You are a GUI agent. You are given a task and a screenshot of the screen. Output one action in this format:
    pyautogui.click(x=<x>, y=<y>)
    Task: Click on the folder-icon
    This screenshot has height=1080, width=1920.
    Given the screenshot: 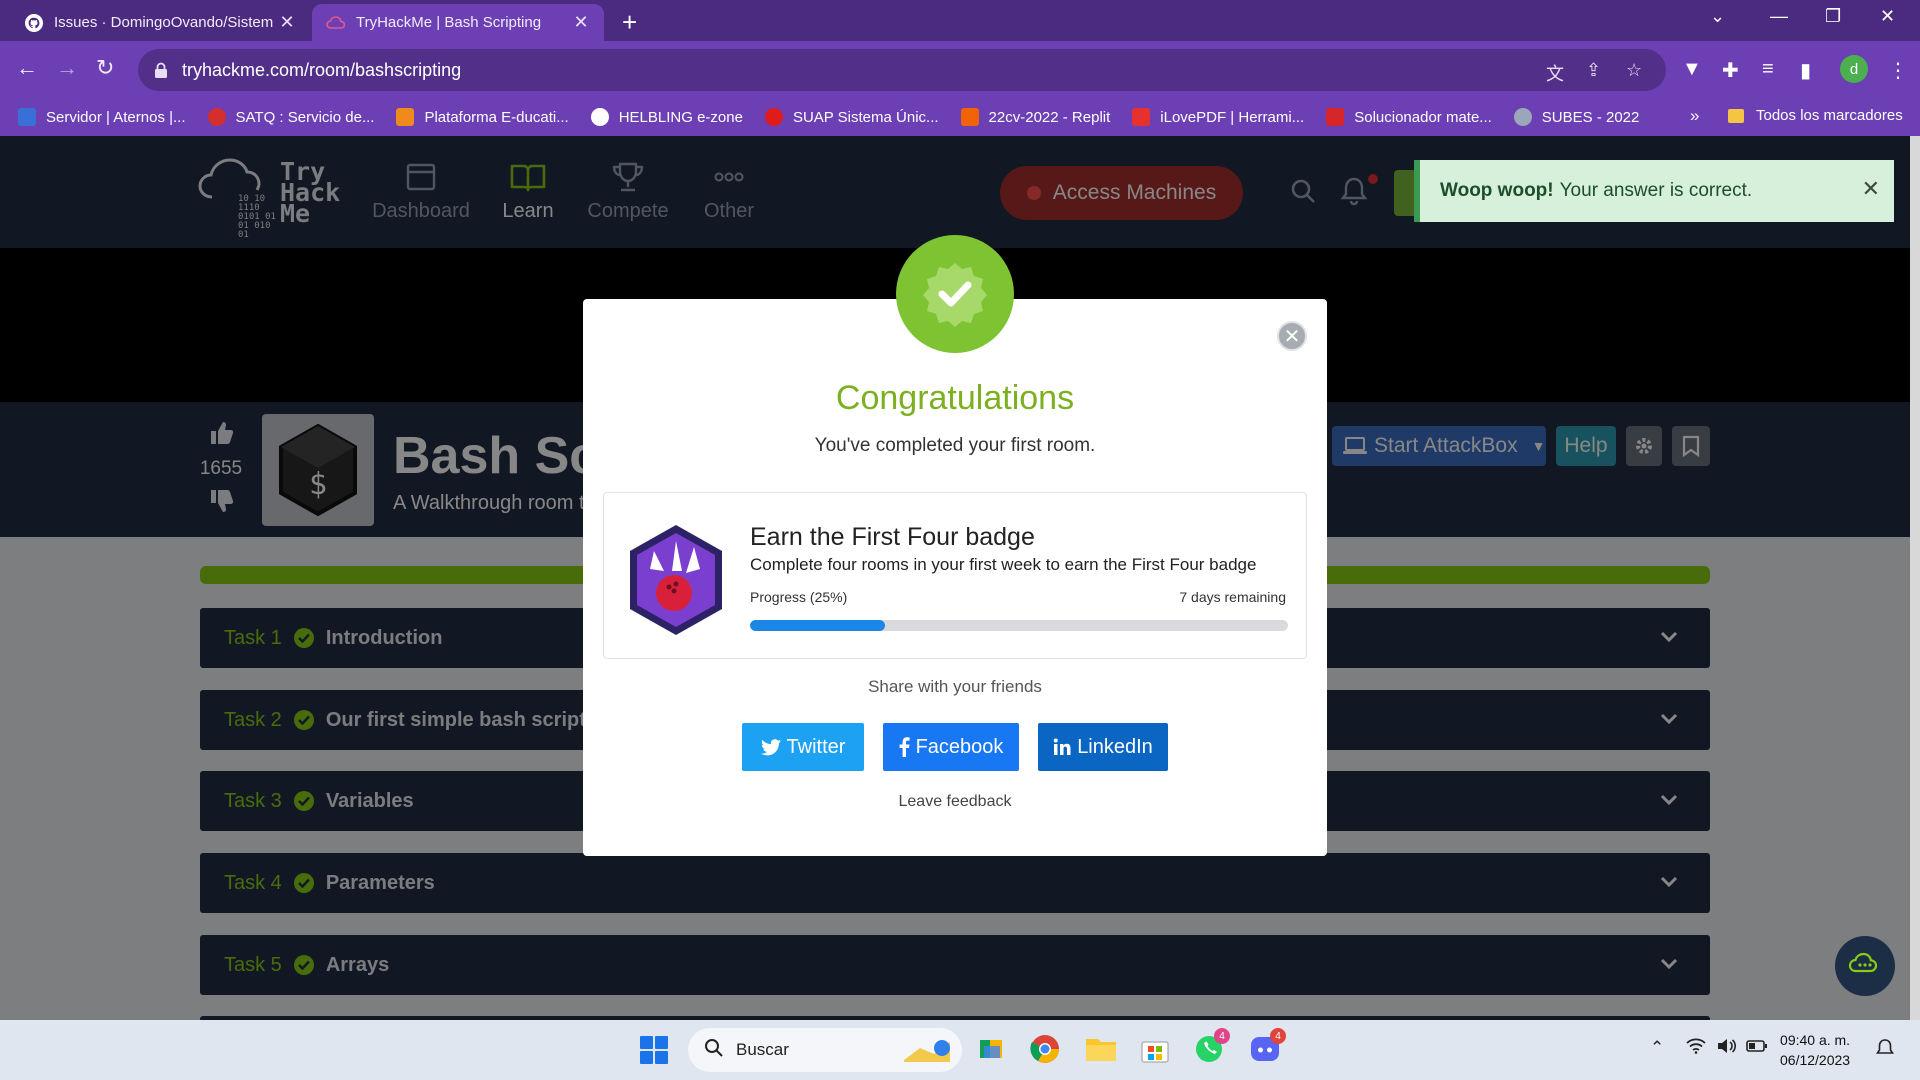 What is the action you would take?
    pyautogui.click(x=1736, y=115)
    